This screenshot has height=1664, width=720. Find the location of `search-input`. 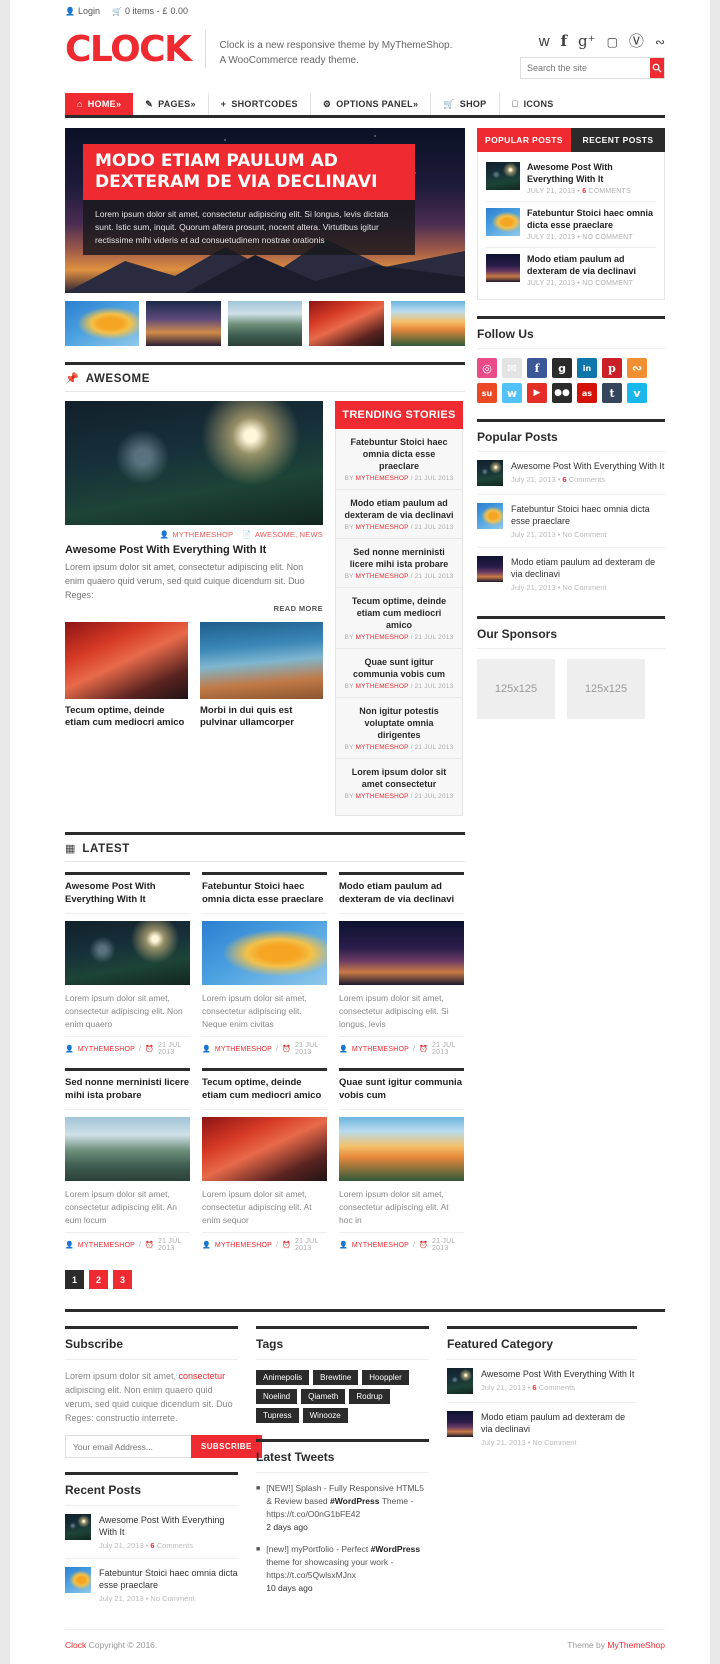

search-input is located at coordinates (585, 68).